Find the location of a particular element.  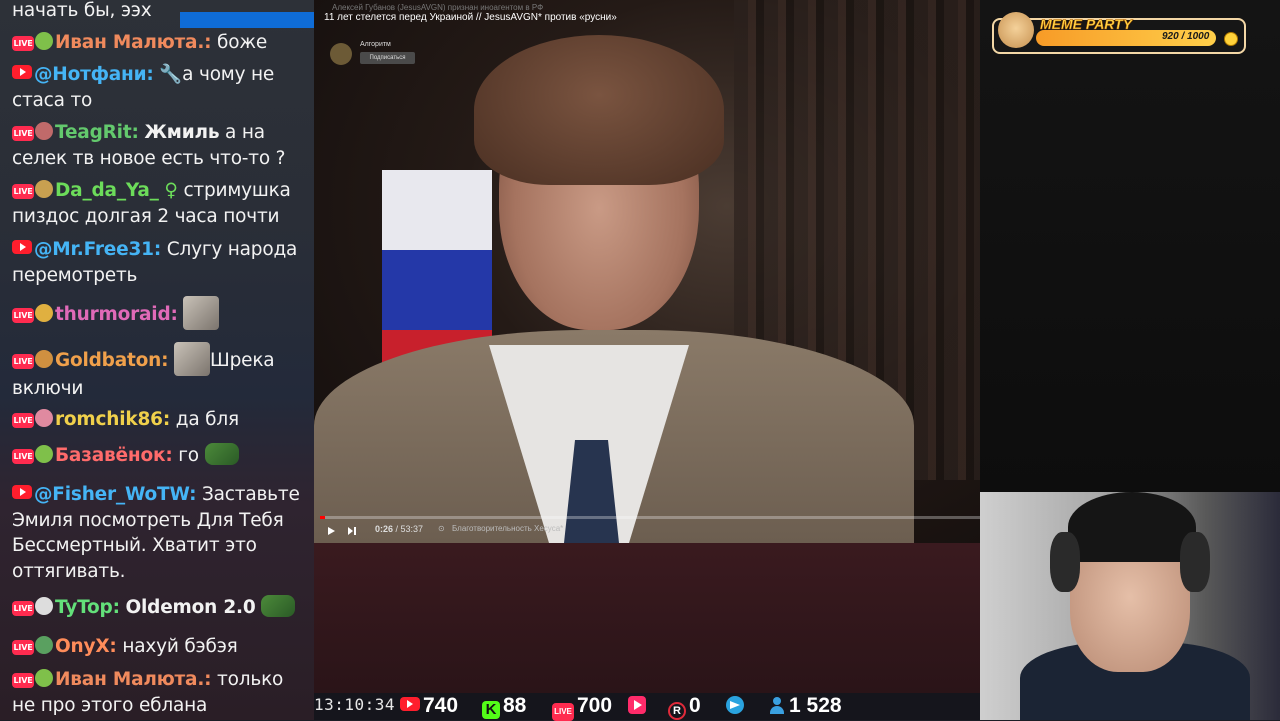

meme-party-widget: MEME PARTY 920 / 1000 is located at coordinates (1119, 33).